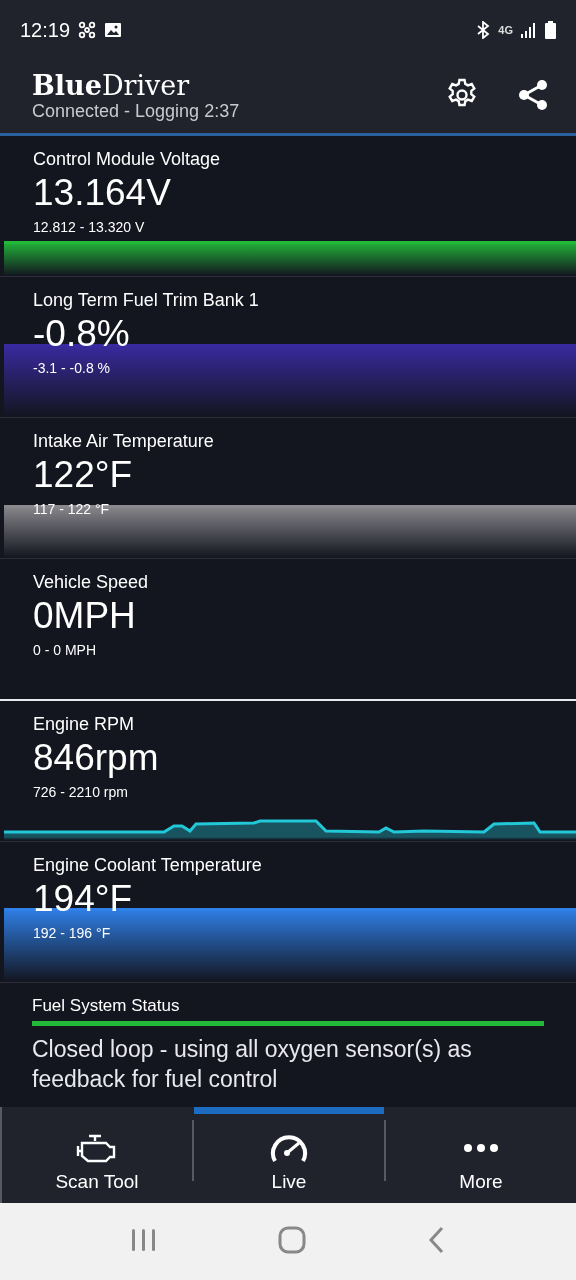 Image resolution: width=576 pixels, height=1280 pixels. I want to click on sensor-range: 0 - 0 MPH, so click(64, 650).